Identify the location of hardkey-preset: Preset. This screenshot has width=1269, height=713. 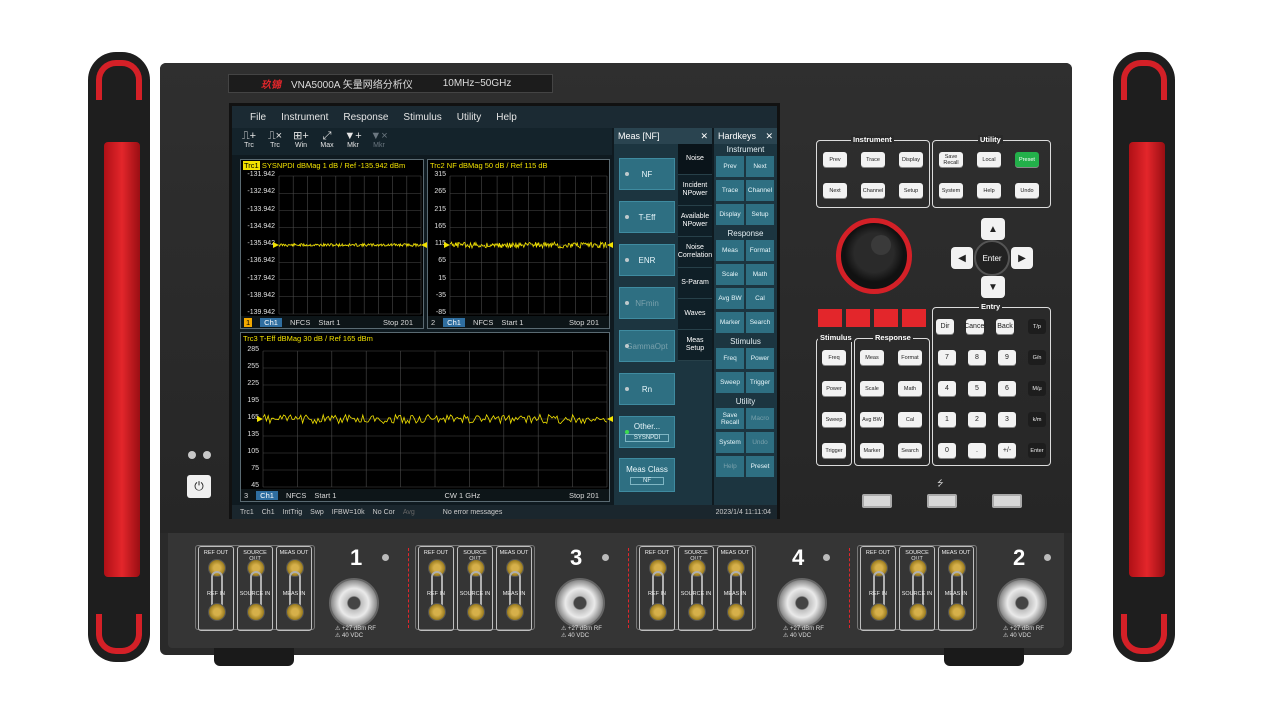
(760, 466).